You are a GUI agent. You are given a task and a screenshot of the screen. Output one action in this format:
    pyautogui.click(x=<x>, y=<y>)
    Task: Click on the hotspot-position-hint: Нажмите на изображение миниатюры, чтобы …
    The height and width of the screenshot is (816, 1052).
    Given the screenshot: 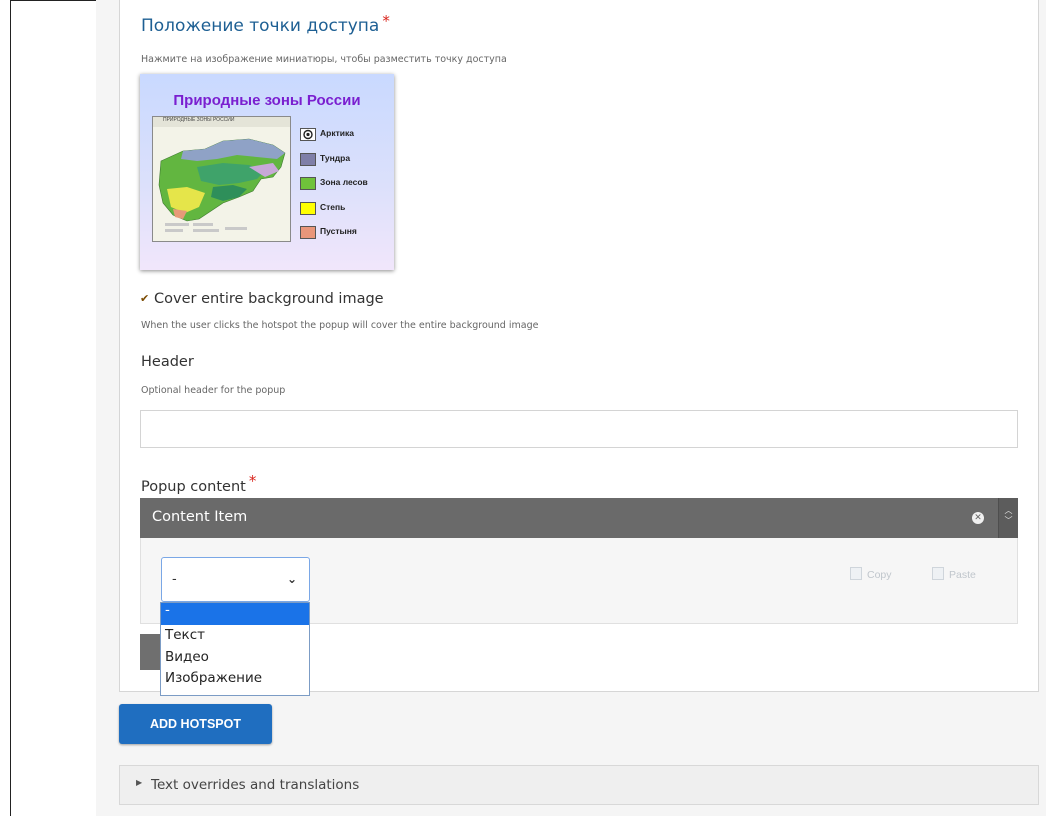 What is the action you would take?
    pyautogui.click(x=324, y=59)
    